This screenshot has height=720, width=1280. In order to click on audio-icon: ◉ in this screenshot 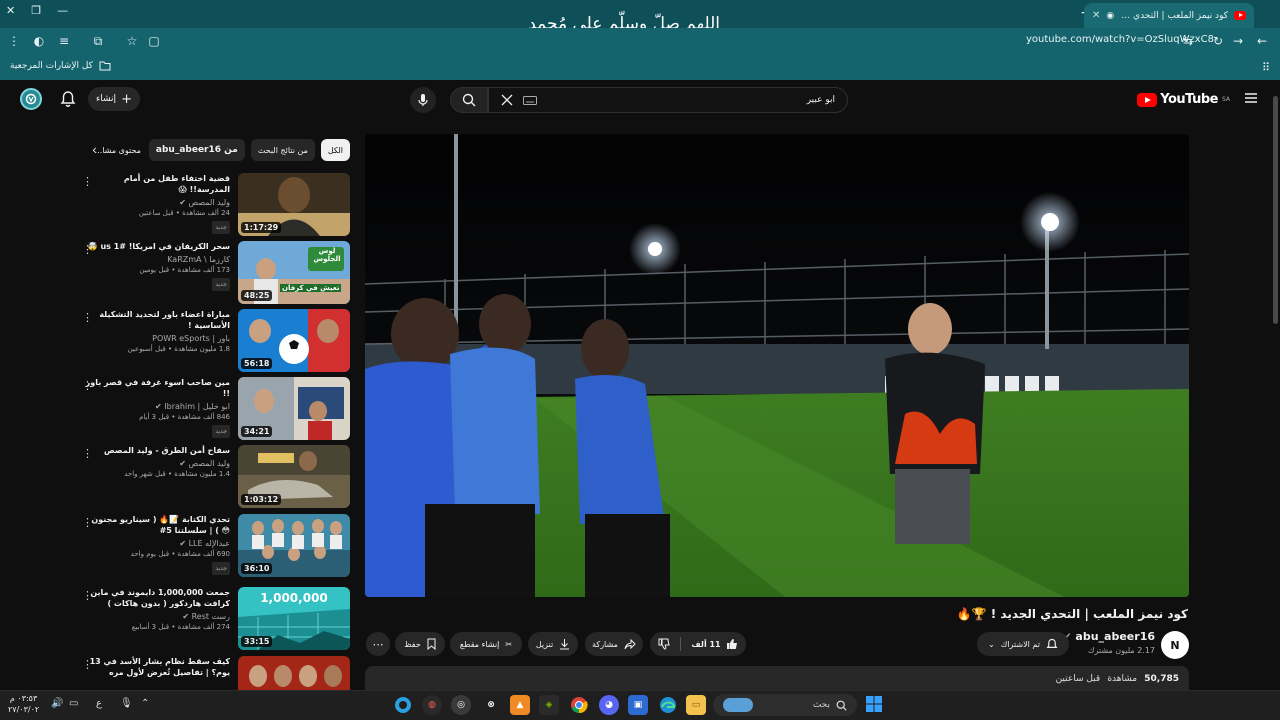, I will do `click(1110, 16)`.